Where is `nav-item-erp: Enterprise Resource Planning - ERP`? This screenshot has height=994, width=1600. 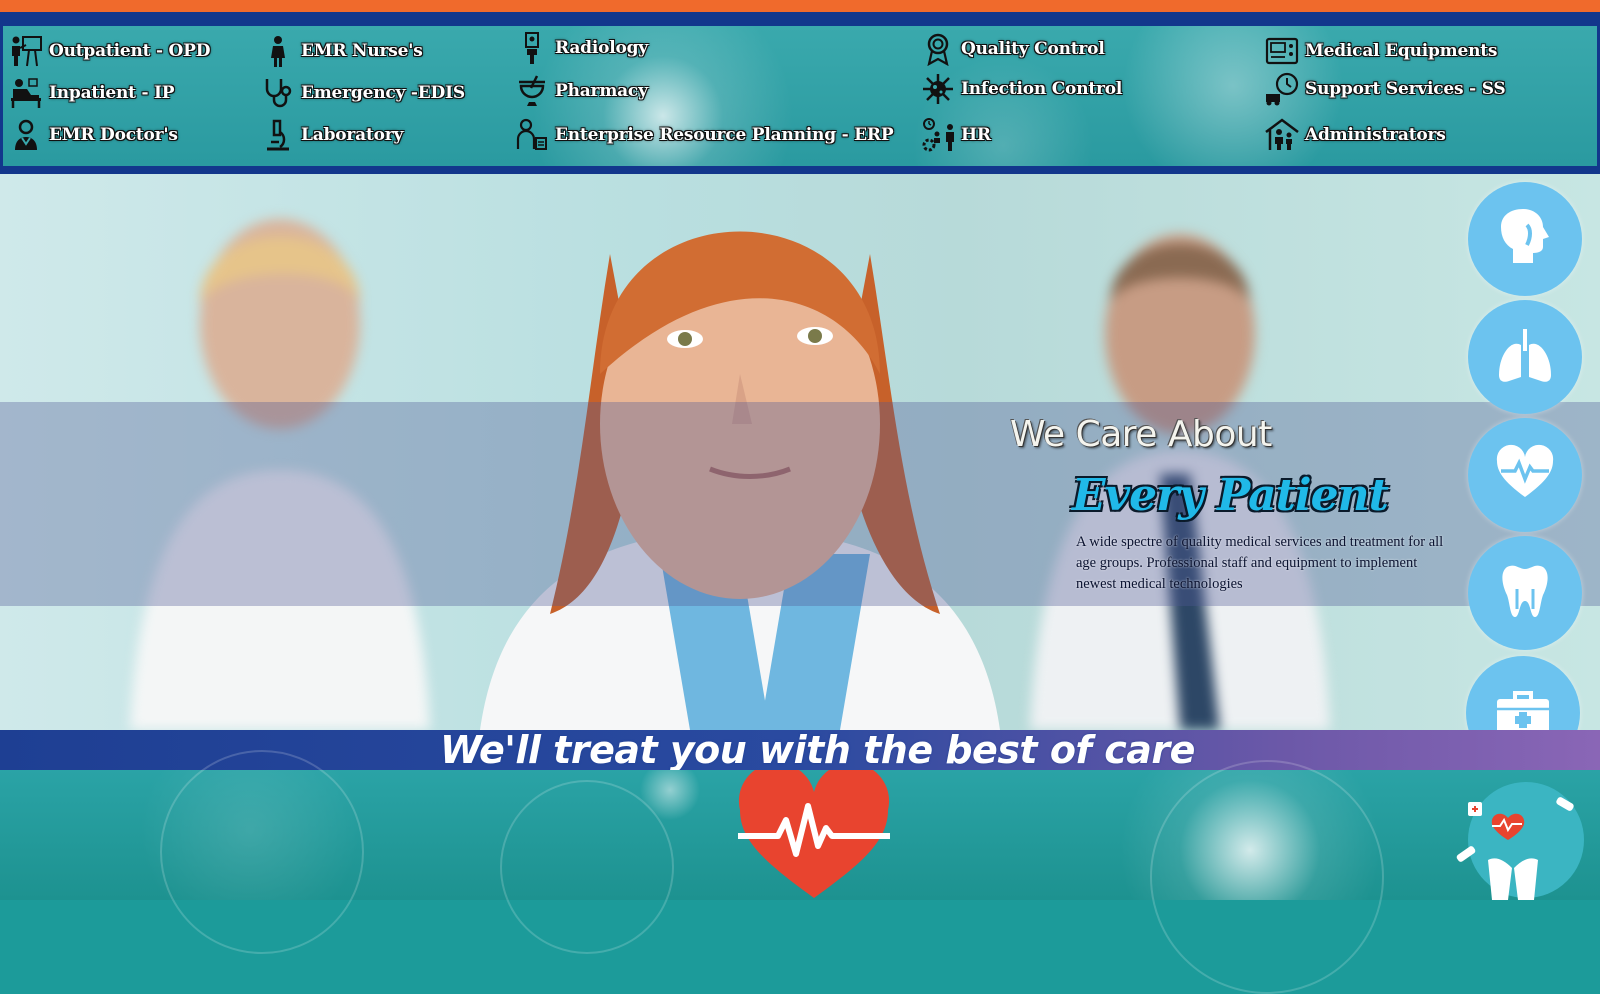 nav-item-erp: Enterprise Resource Planning - ERP is located at coordinates (704, 135).